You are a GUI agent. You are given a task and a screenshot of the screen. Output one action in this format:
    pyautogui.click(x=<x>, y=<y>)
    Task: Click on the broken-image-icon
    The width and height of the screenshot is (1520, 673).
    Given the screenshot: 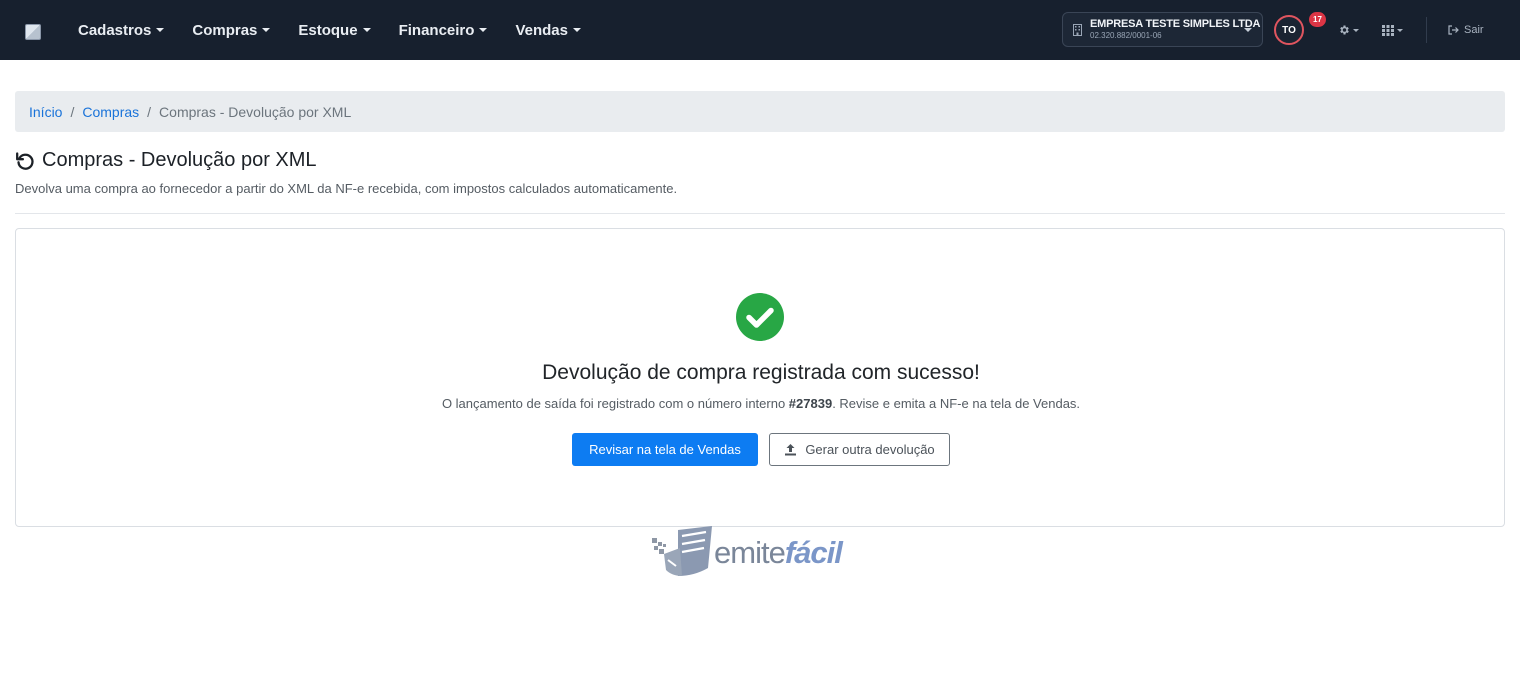 What is the action you would take?
    pyautogui.click(x=33, y=32)
    